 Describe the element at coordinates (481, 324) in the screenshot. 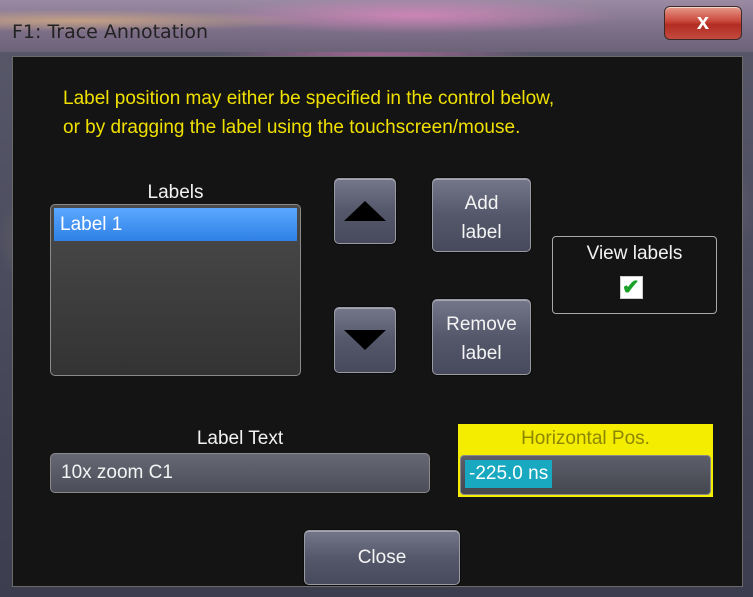

I see `remove-label-line1: Remove` at that location.